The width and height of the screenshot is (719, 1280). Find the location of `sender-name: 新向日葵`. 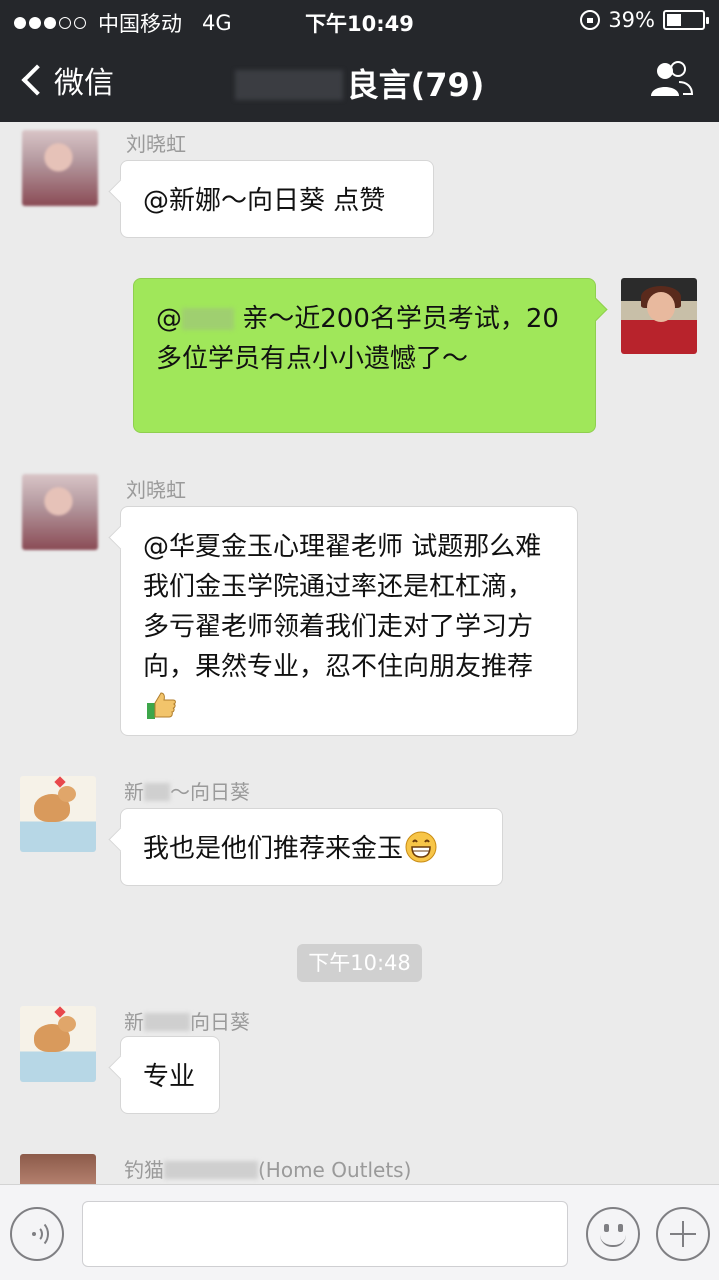

sender-name: 新向日葵 is located at coordinates (187, 1022).